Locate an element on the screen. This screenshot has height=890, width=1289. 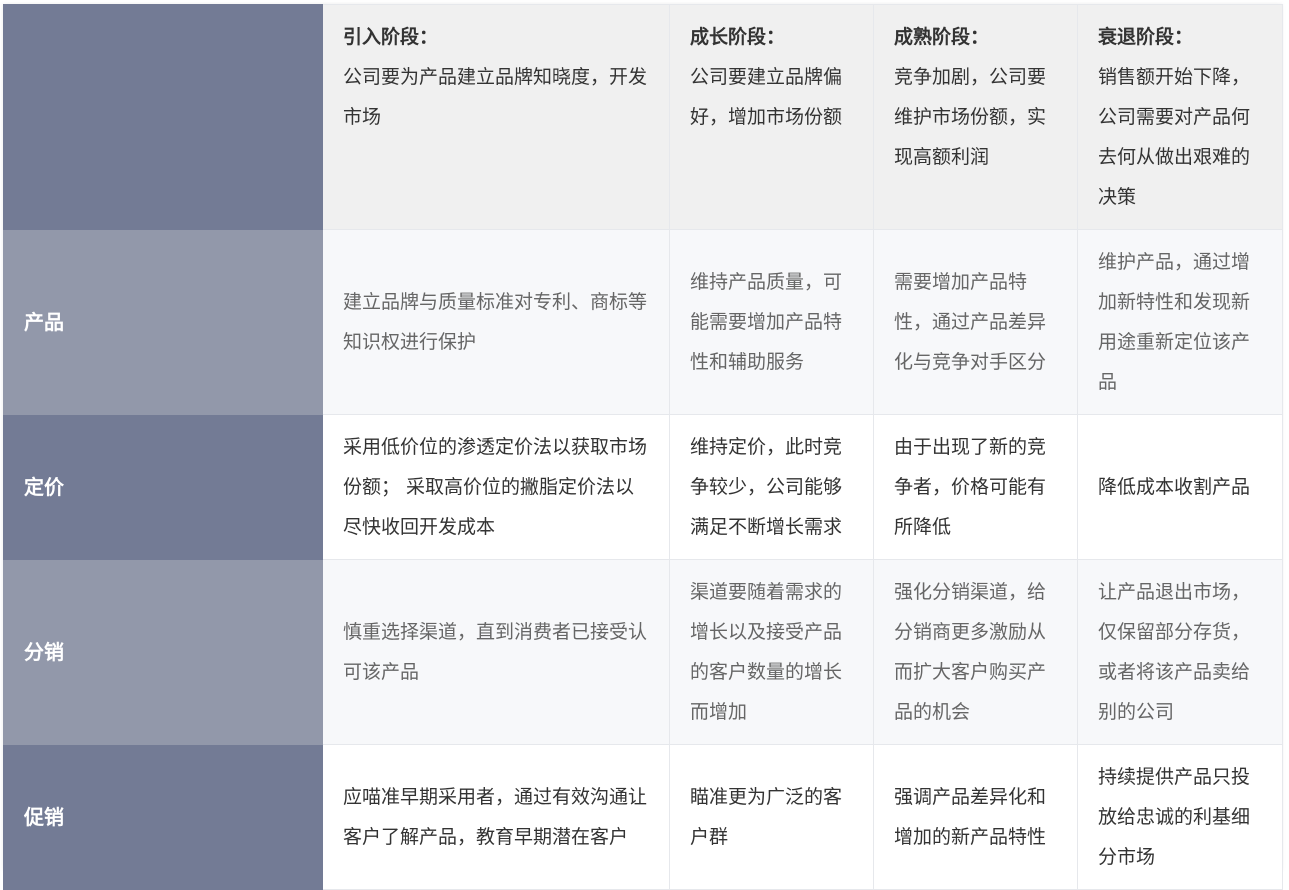
table-cell: 需要增加产品特性，通过产品差异化与竞争对手区分 is located at coordinates (975, 322).